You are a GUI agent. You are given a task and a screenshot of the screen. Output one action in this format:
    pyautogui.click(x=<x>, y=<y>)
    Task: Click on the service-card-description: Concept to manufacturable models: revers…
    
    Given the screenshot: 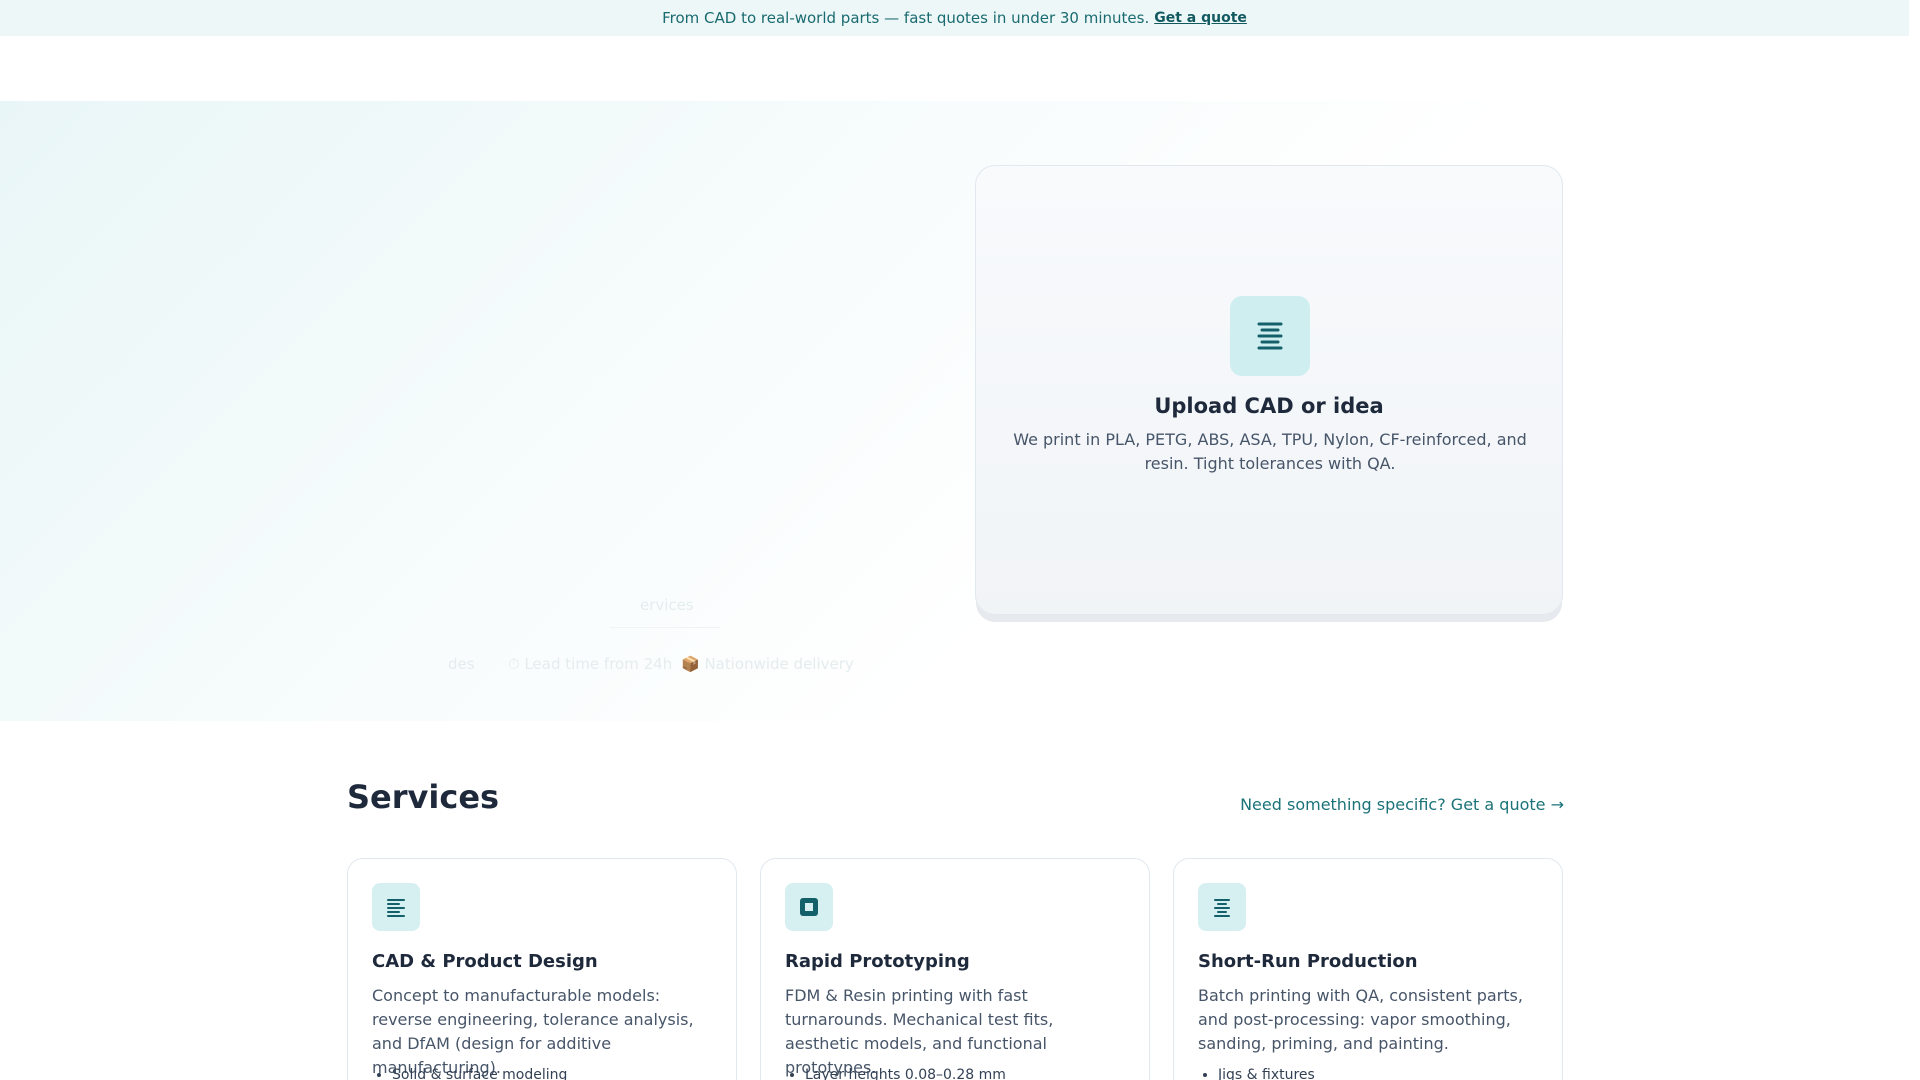 What is the action you would take?
    pyautogui.click(x=533, y=1031)
    